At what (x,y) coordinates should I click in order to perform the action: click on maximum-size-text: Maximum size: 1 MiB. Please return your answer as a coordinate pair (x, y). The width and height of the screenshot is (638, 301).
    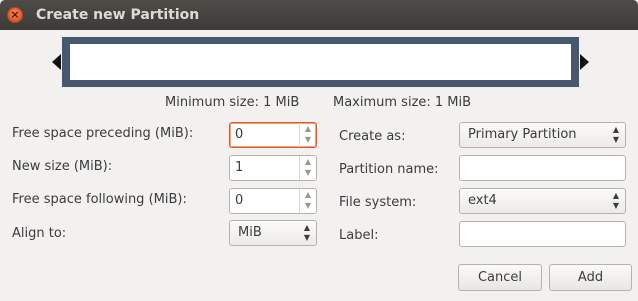
    Looking at the image, I should click on (402, 102).